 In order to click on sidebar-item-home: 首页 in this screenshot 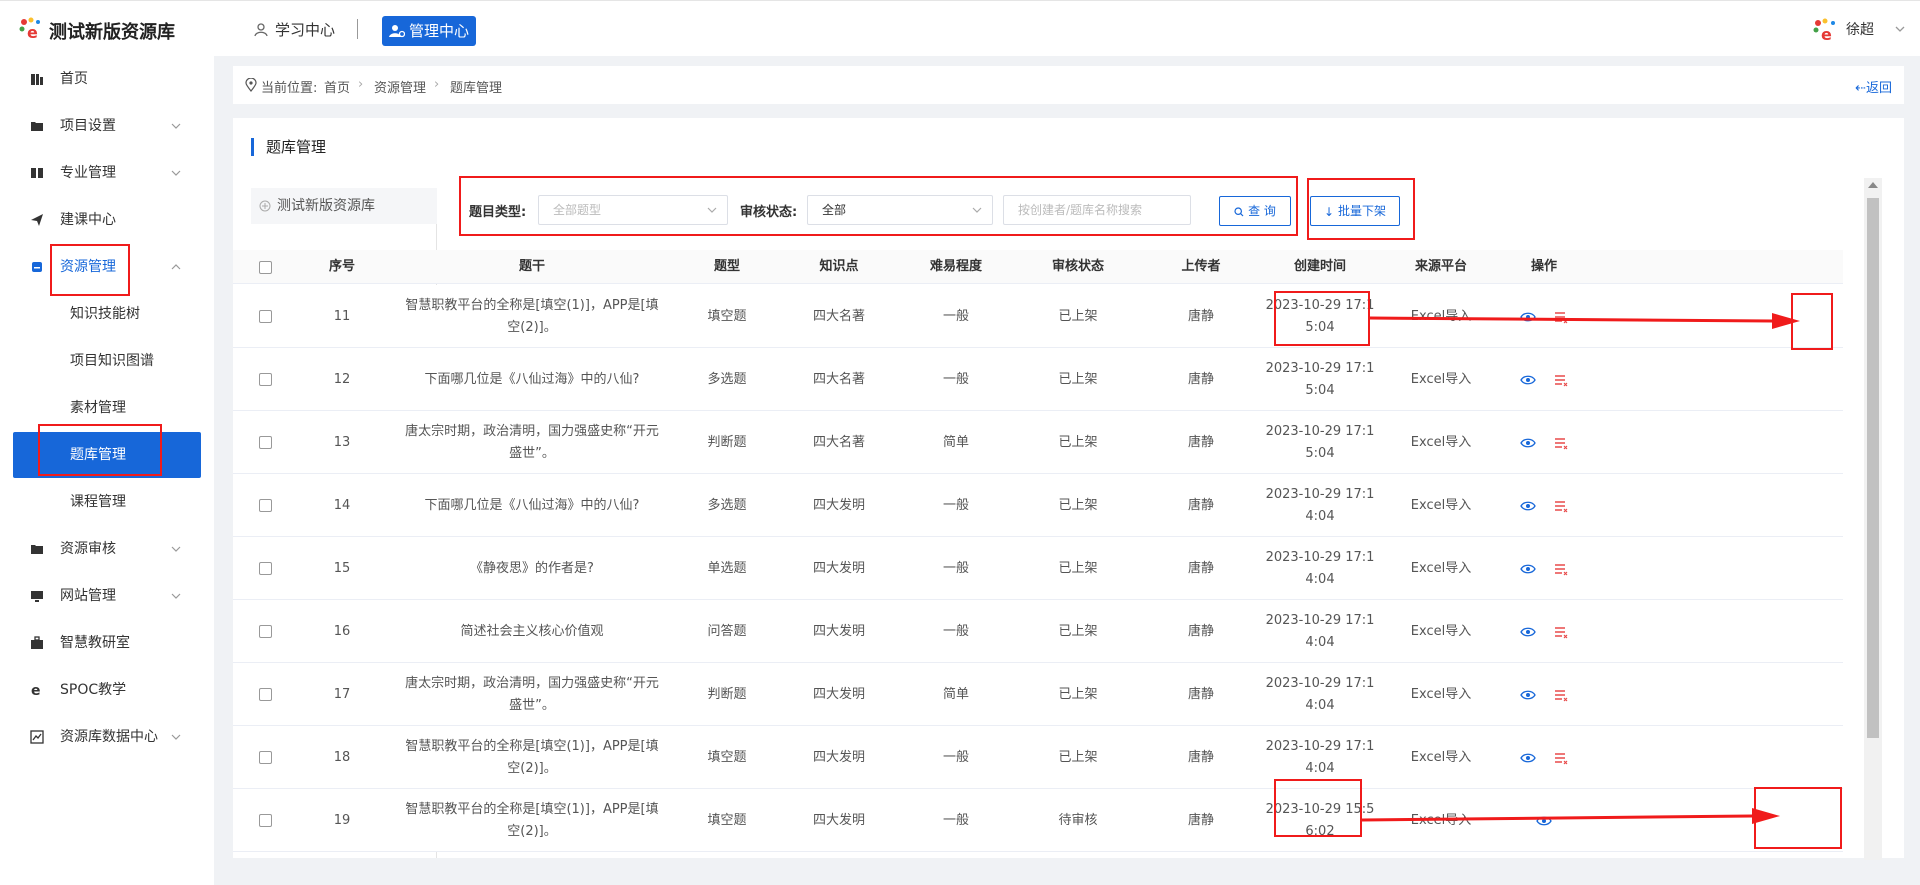, I will do `click(107, 79)`.